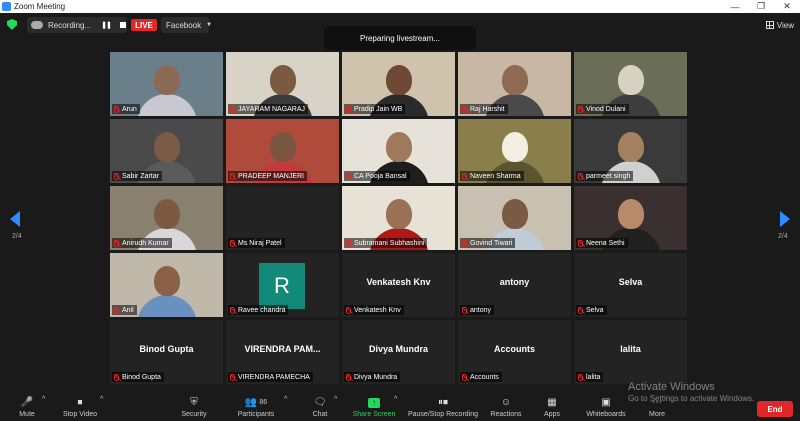 The height and width of the screenshot is (421, 800). What do you see at coordinates (166, 218) in the screenshot?
I see `participant-tile: Anirudh Kumar` at bounding box center [166, 218].